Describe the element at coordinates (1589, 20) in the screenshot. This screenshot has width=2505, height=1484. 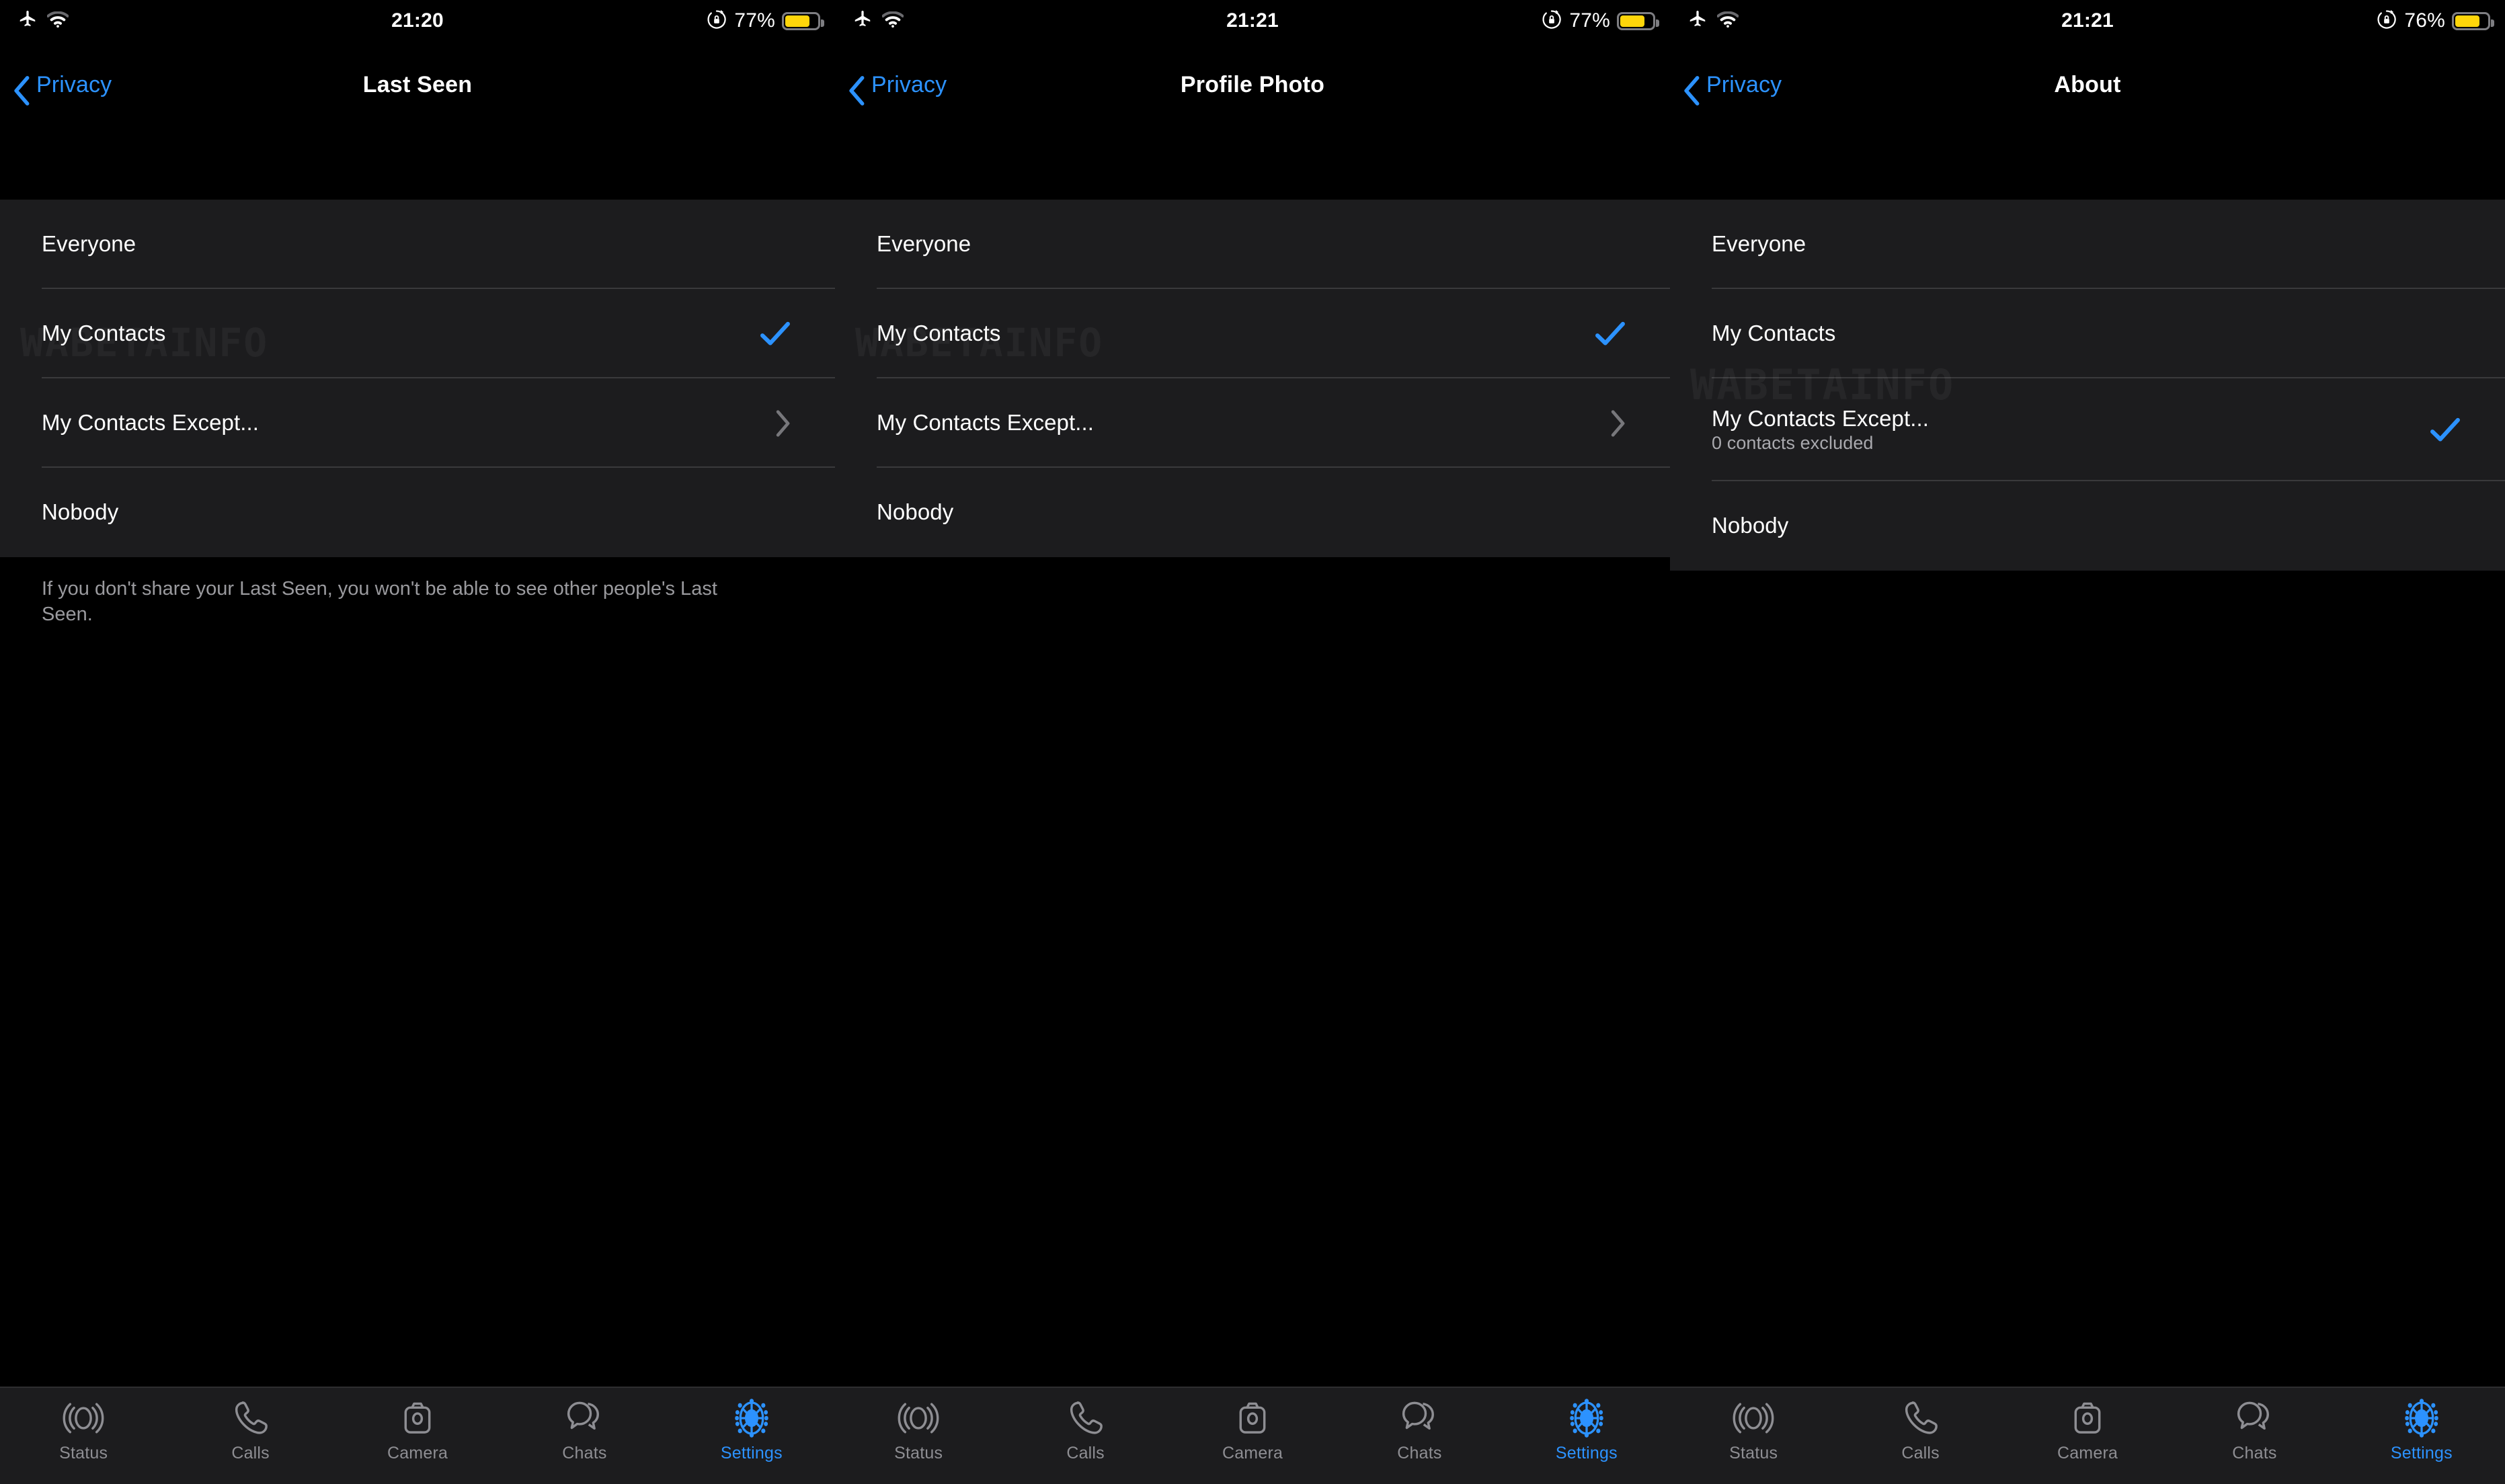
I see `battery-percent-label: 77%` at that location.